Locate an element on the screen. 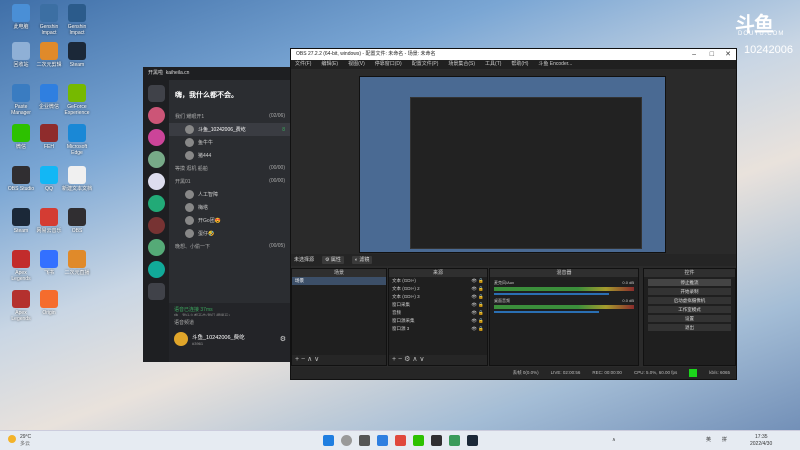  desktop-icon: FEH is located at coordinates (49, 137).